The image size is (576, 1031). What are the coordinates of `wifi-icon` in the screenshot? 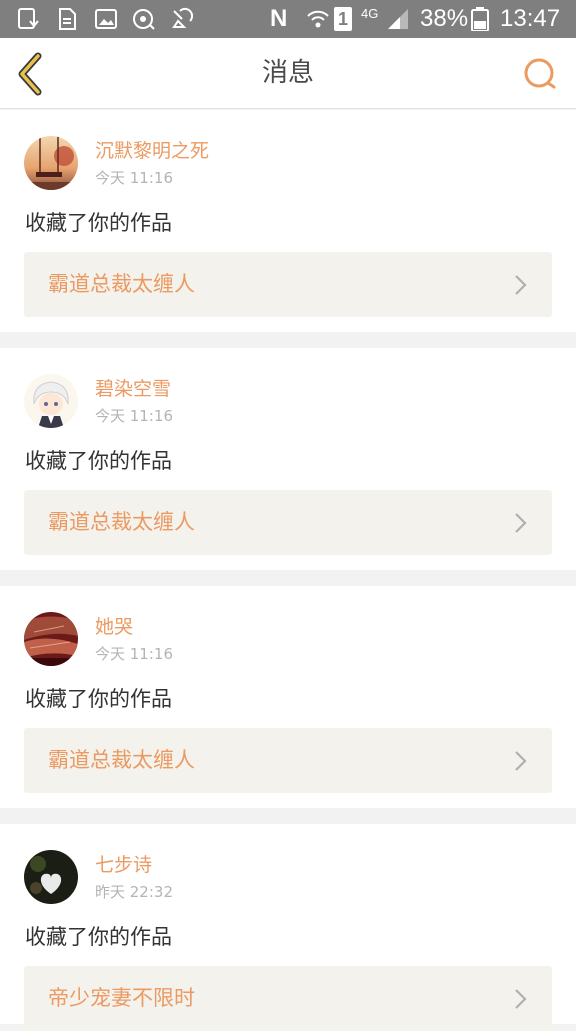 It's located at (318, 19).